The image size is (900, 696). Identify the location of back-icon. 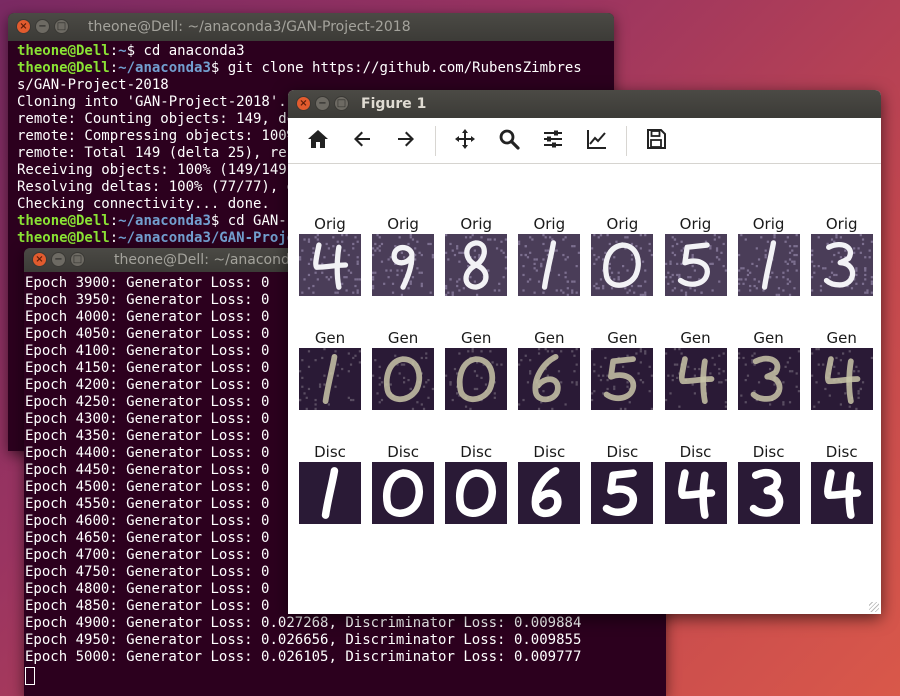
(362, 141).